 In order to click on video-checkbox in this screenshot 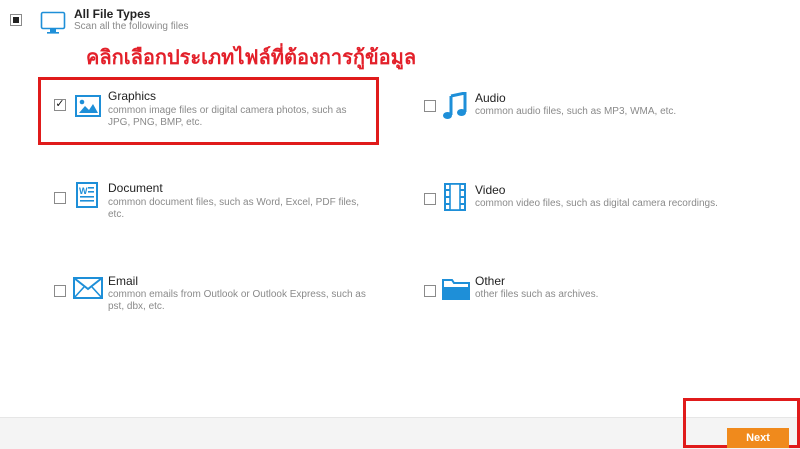, I will do `click(430, 199)`.